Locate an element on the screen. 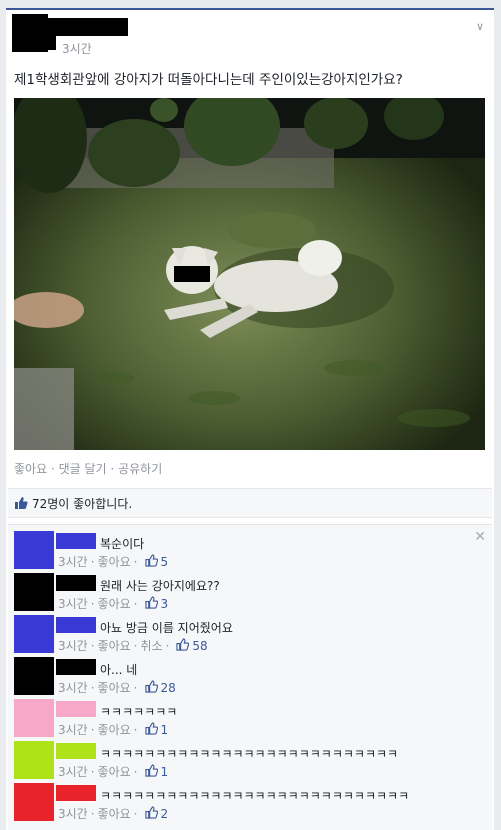 The height and width of the screenshot is (830, 501). comment-post-link: 댓글 달기 is located at coordinates (83, 469).